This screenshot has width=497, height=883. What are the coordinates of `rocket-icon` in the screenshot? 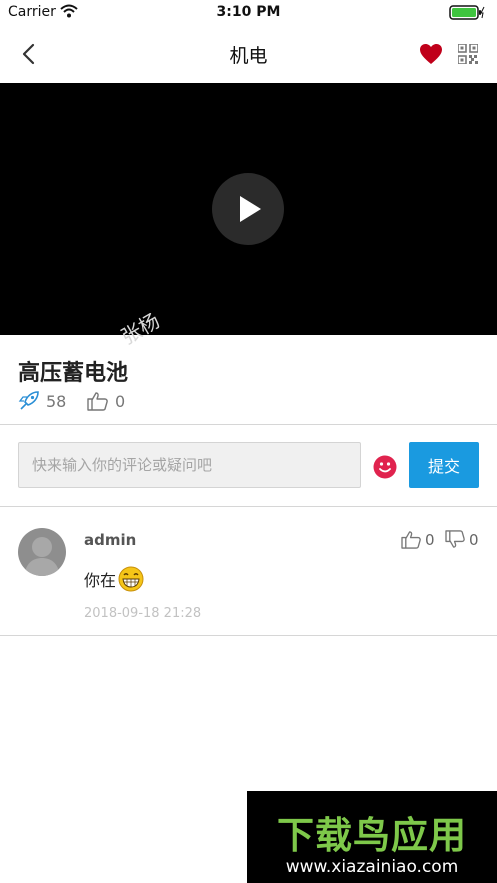 It's located at (28, 400).